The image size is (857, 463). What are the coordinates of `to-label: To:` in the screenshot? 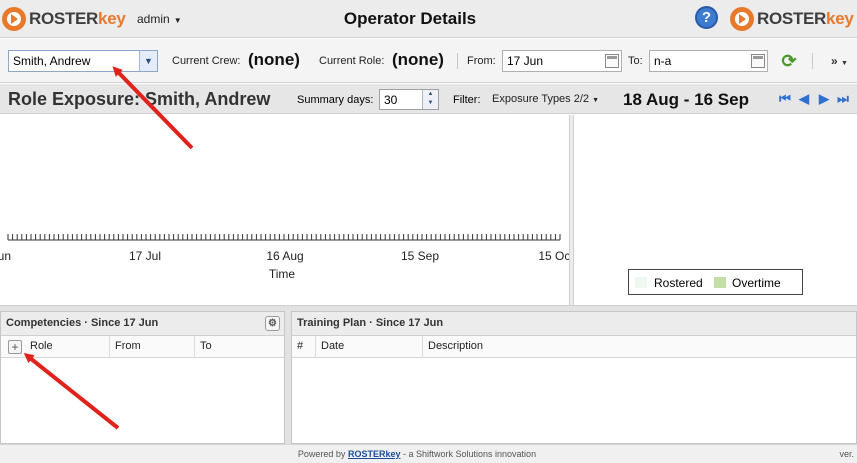 It's located at (635, 61).